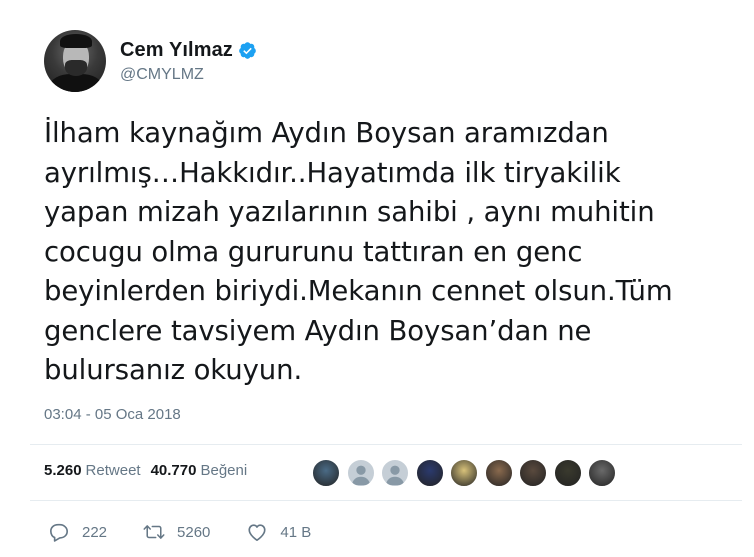  Describe the element at coordinates (76, 68) in the screenshot. I see `avatar-beard-shape` at that location.